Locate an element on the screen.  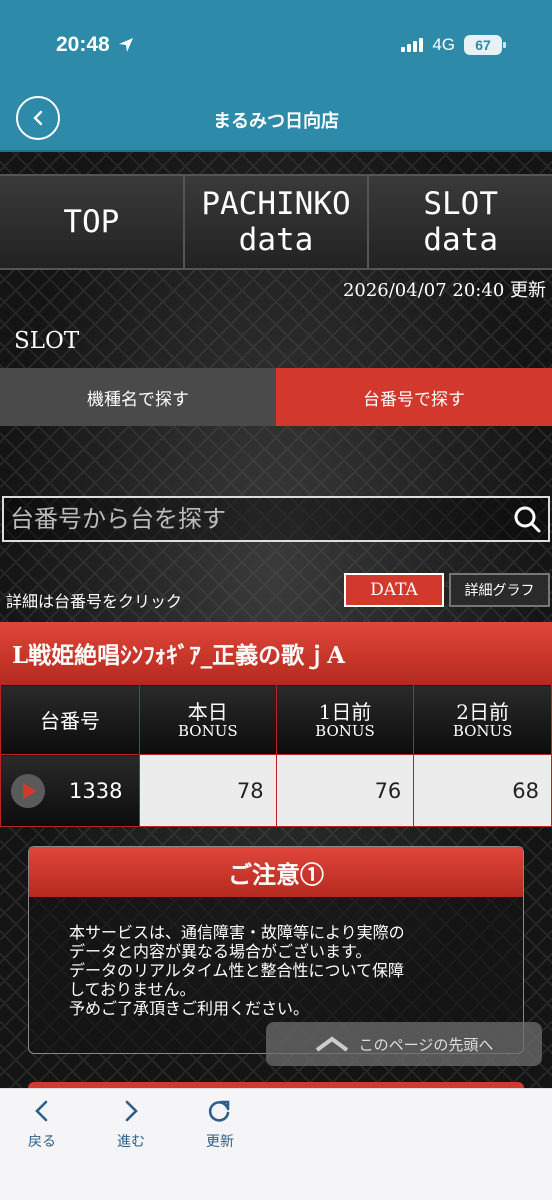
col-header-2day-sub: BONUS is located at coordinates (482, 730).